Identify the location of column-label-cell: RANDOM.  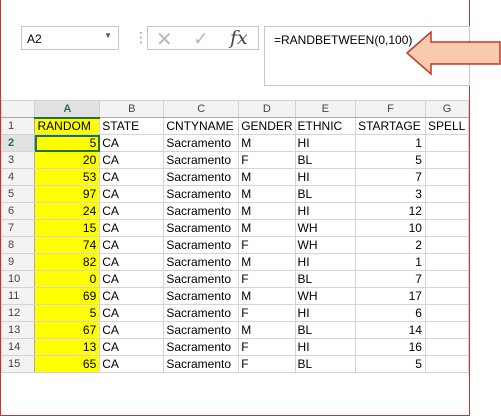
(67, 126).